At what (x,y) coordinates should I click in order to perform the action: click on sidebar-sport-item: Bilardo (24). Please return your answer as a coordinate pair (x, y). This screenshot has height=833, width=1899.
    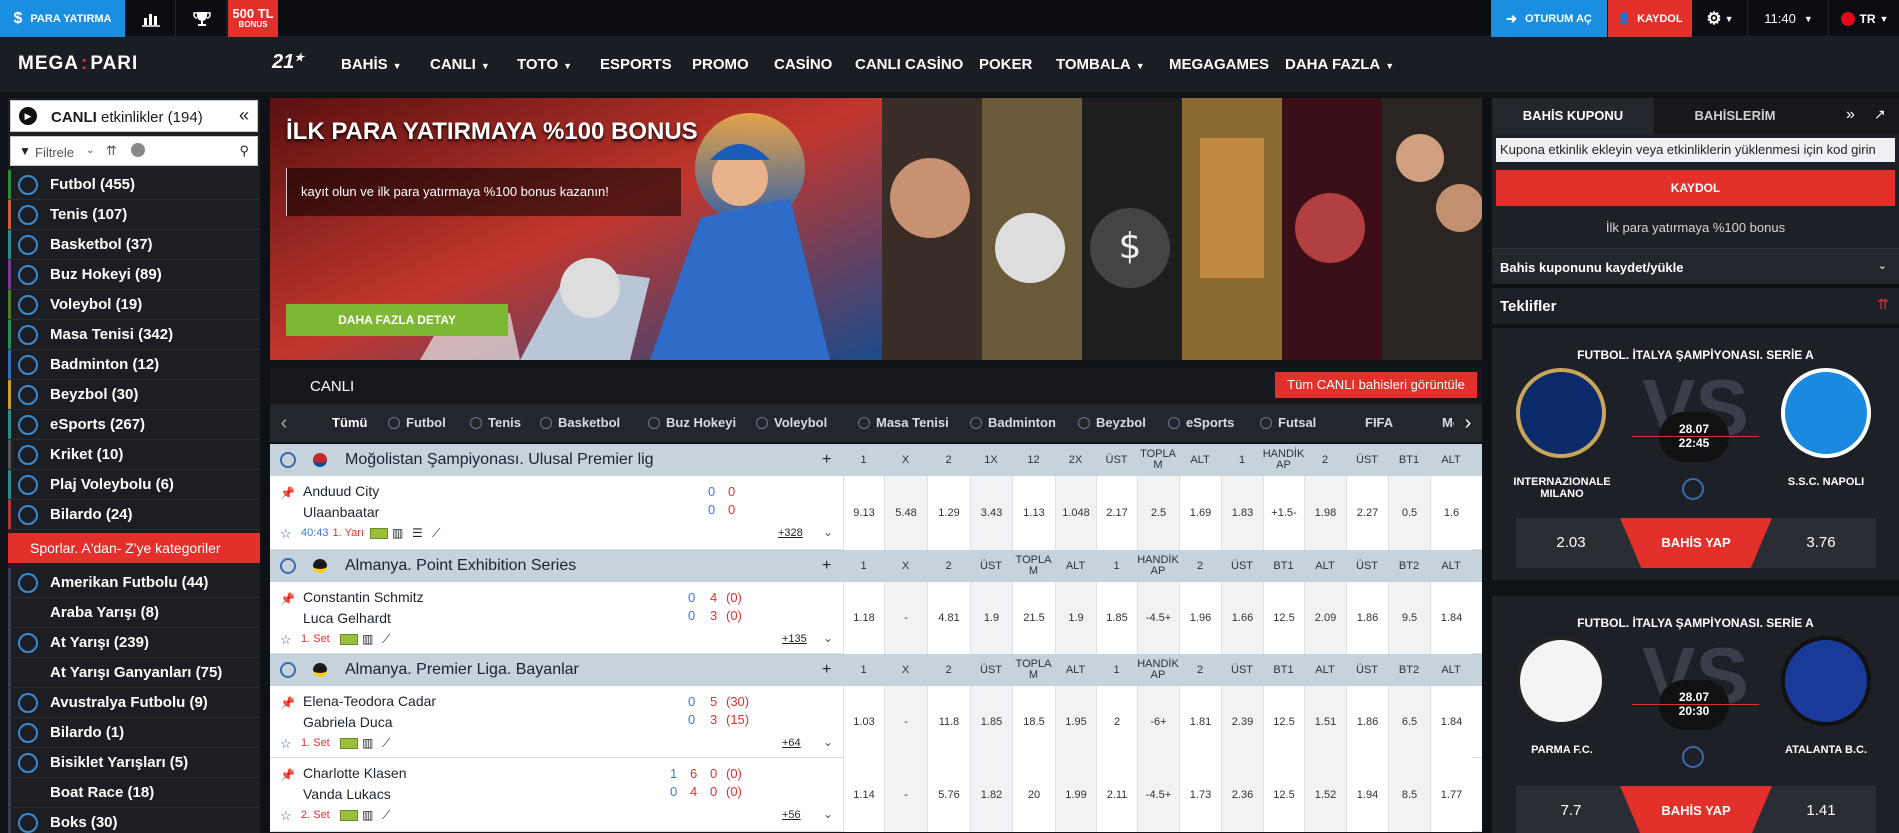
    Looking at the image, I should click on (134, 515).